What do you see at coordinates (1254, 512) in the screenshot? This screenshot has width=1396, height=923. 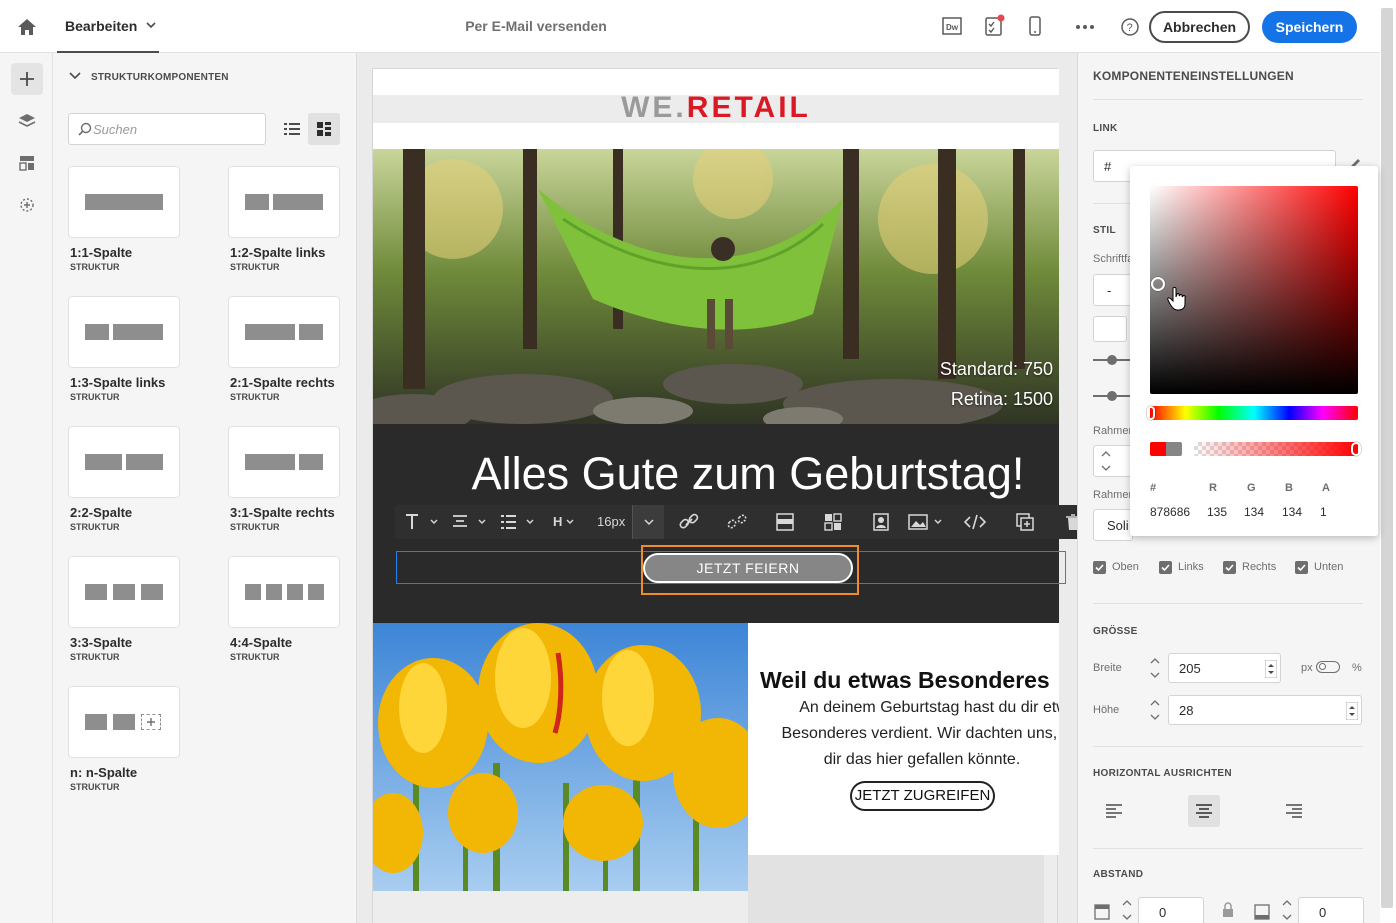 I see `green-value: 134` at bounding box center [1254, 512].